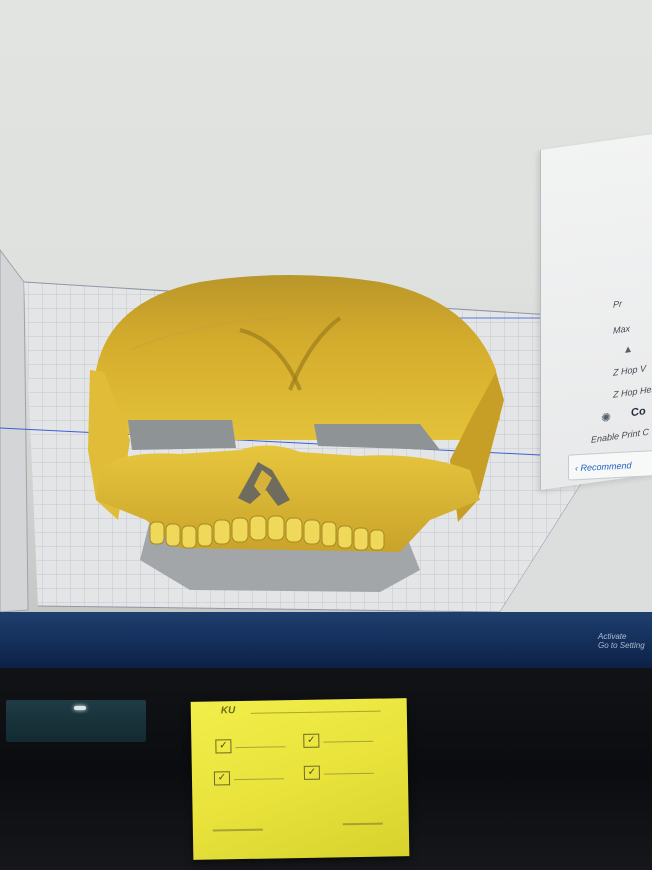  Describe the element at coordinates (606, 466) in the screenshot. I see `recommended-label: Recommend` at that location.